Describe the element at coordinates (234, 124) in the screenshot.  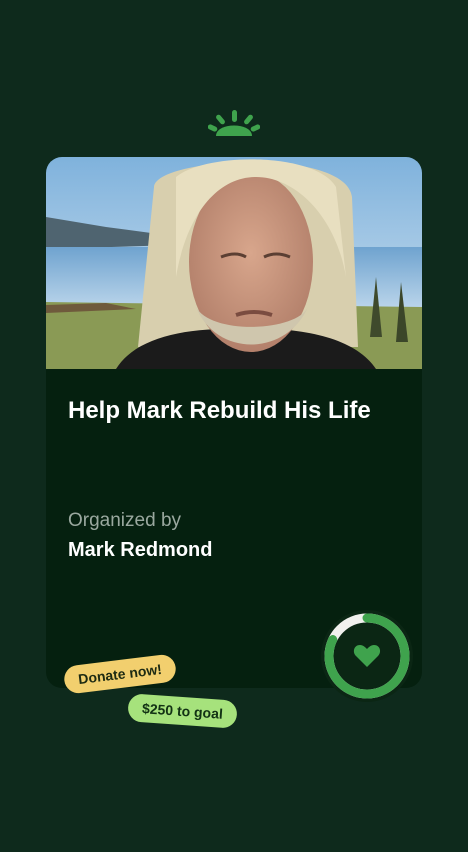
I see `gofundme-logo-icon` at that location.